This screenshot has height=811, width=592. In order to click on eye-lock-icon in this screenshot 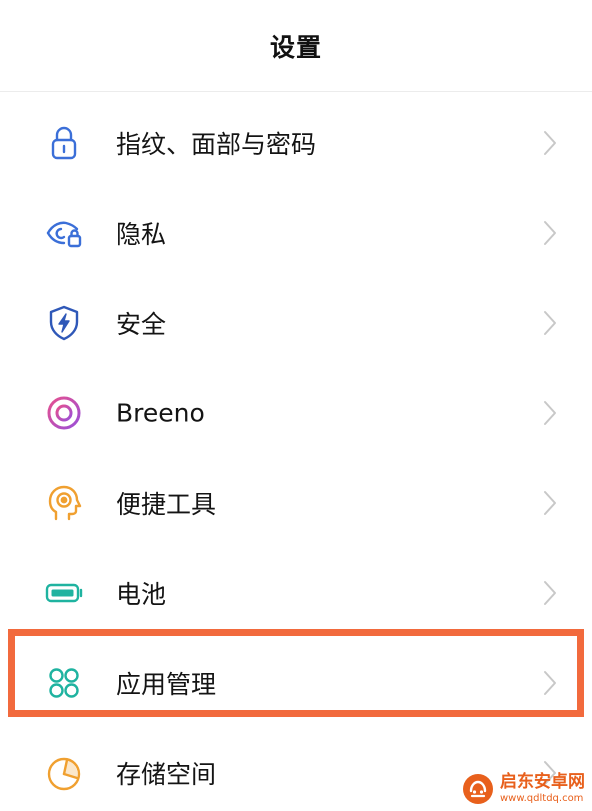, I will do `click(64, 233)`.